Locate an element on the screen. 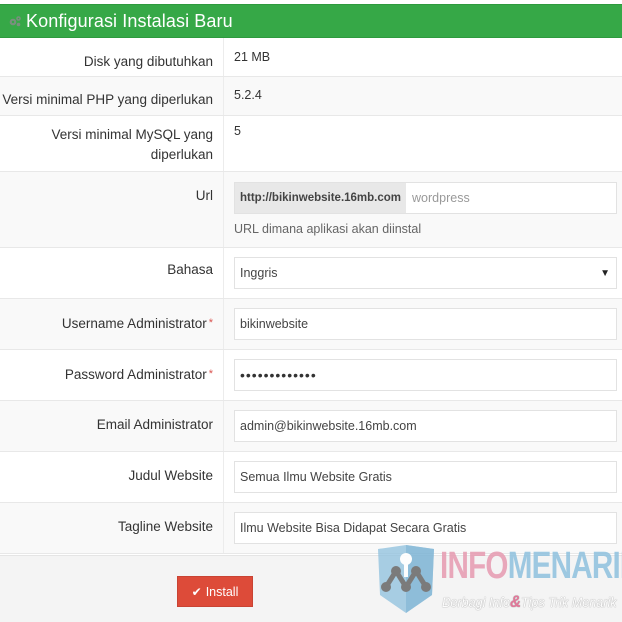 The height and width of the screenshot is (622, 622). install-button: ✔ Install is located at coordinates (215, 591).